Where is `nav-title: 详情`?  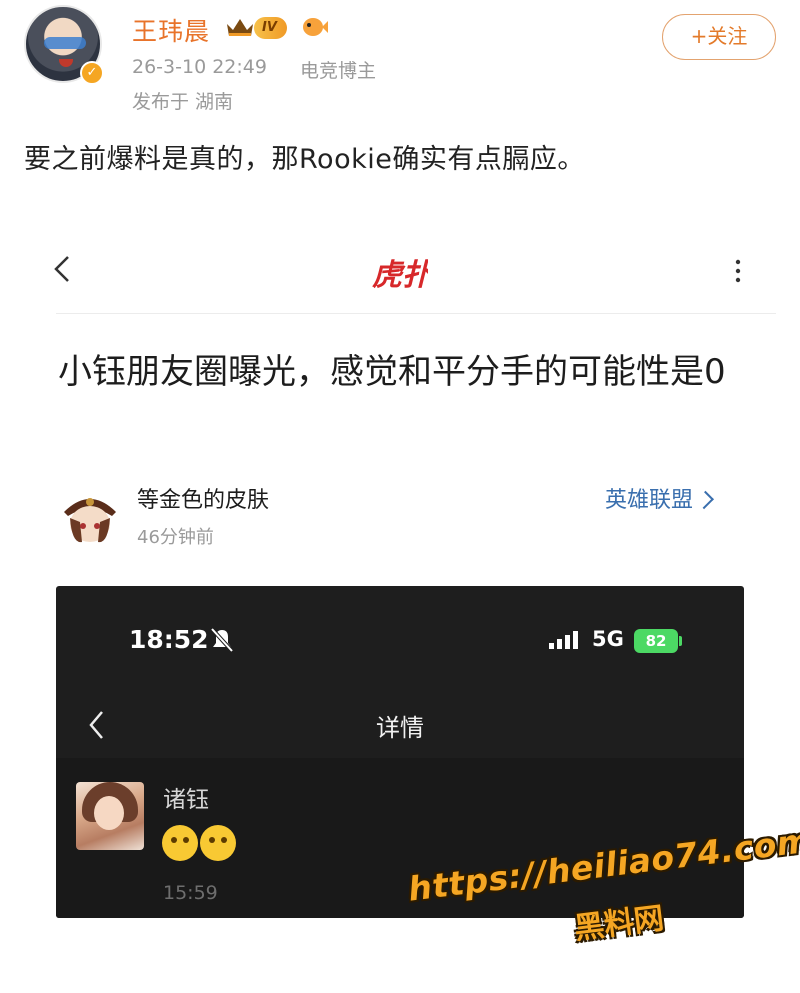
nav-title: 详情 is located at coordinates (400, 728).